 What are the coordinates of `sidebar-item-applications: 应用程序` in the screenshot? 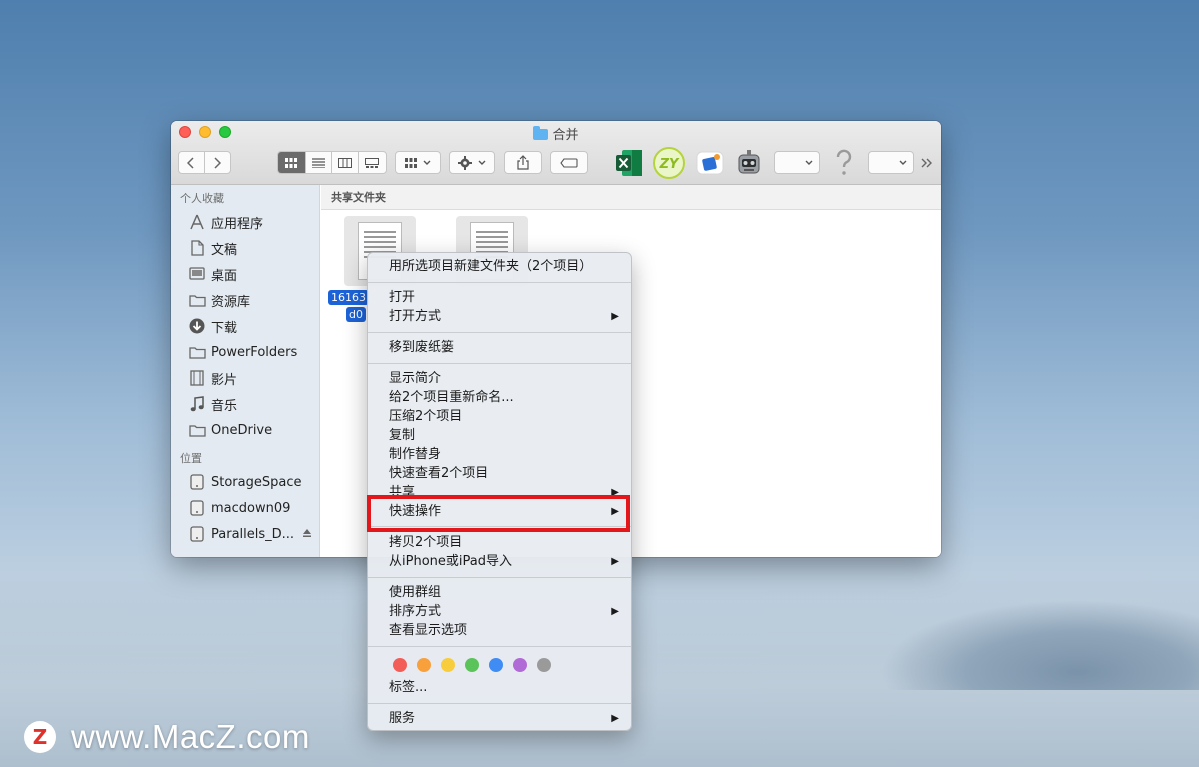 It's located at (245, 222).